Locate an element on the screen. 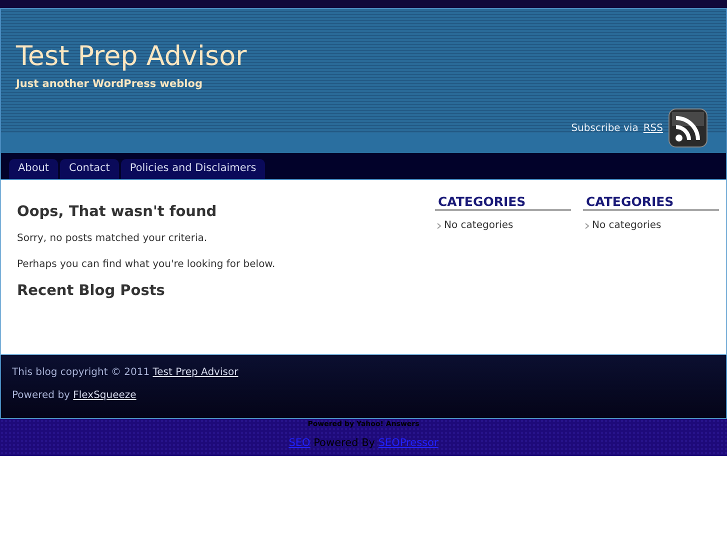  site-title: Test Prep Advisor is located at coordinates (131, 57).